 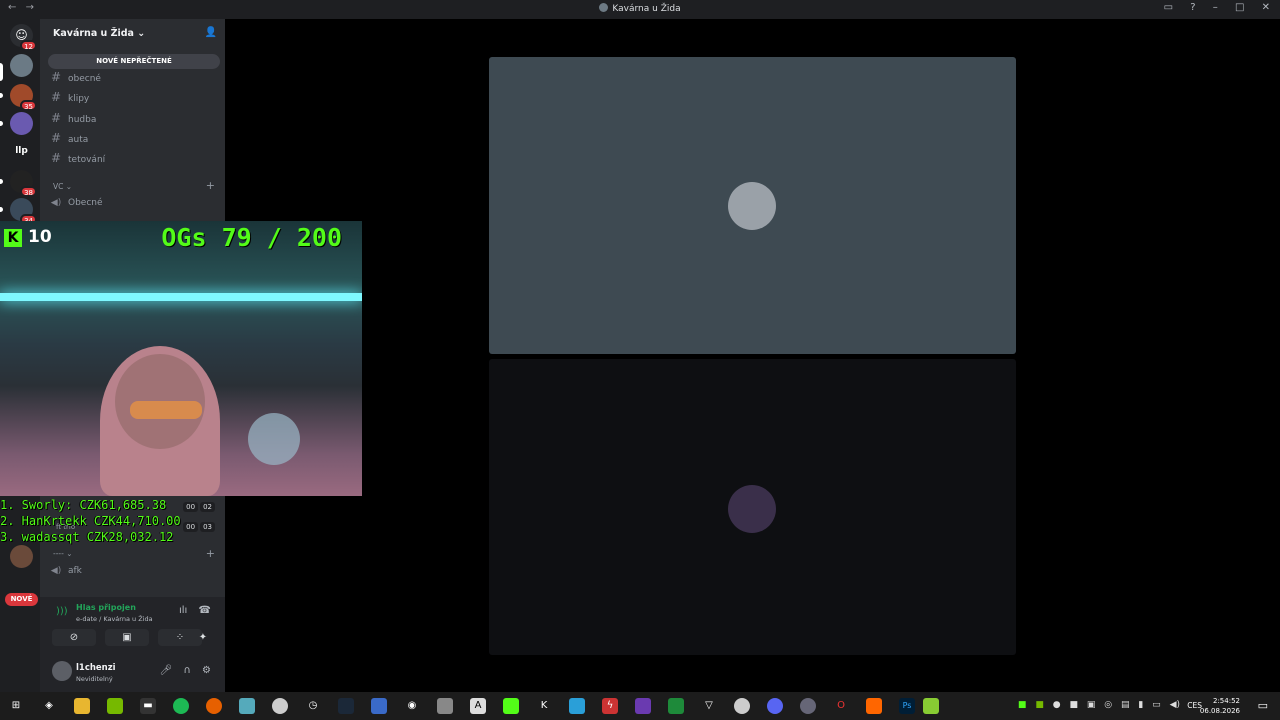 What do you see at coordinates (133, 158) in the screenshot?
I see `channel-tetovani: # tetování` at bounding box center [133, 158].